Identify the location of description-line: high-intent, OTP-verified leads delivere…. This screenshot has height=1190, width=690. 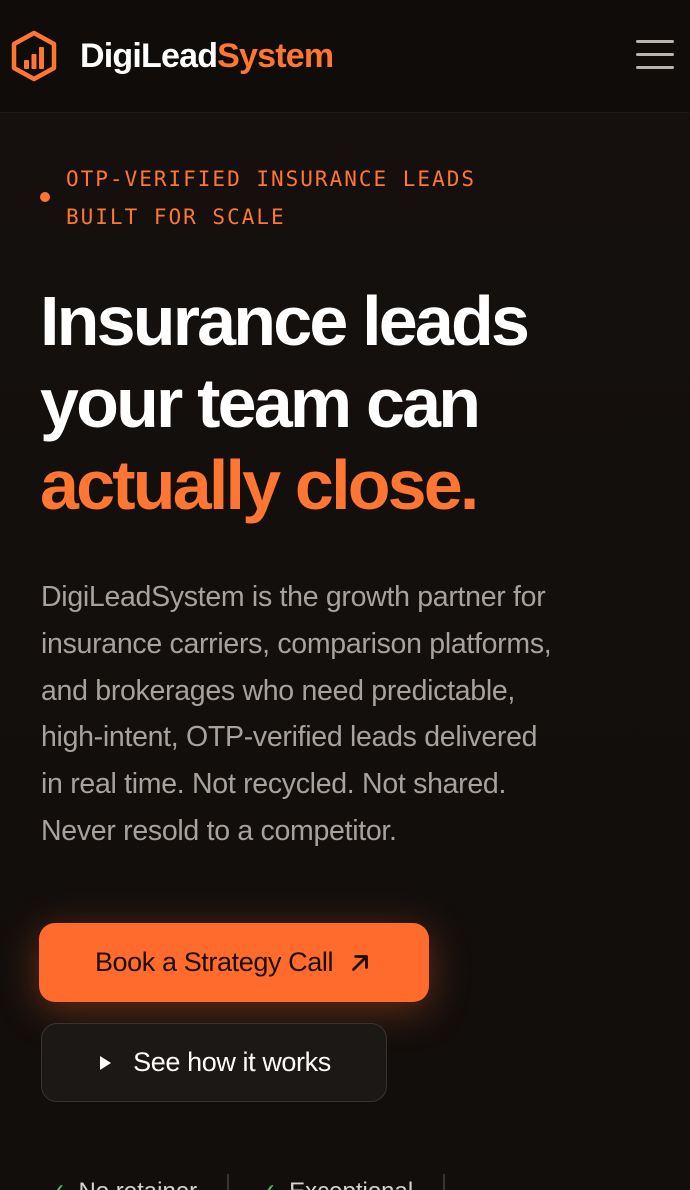
(289, 737).